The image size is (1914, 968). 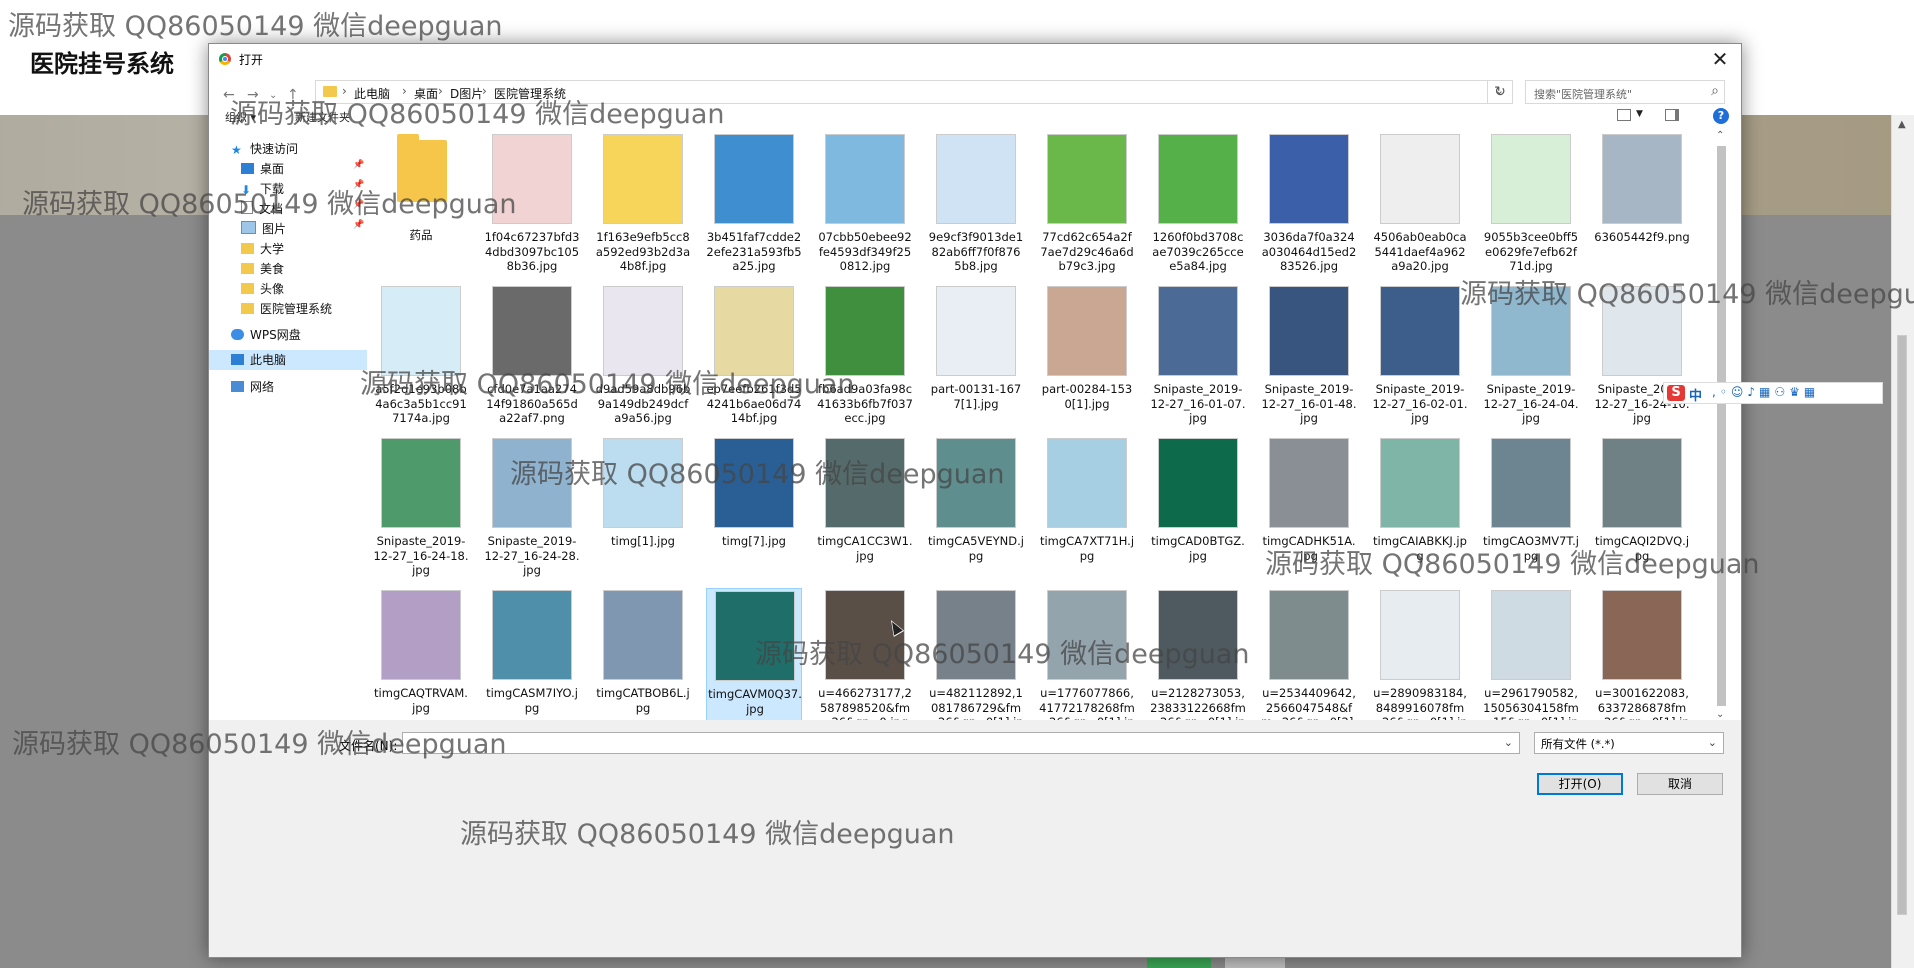 I want to click on file-item: fb6ad9a03fa98c41633b6fb7f037ecc.jpg, so click(x=865, y=359).